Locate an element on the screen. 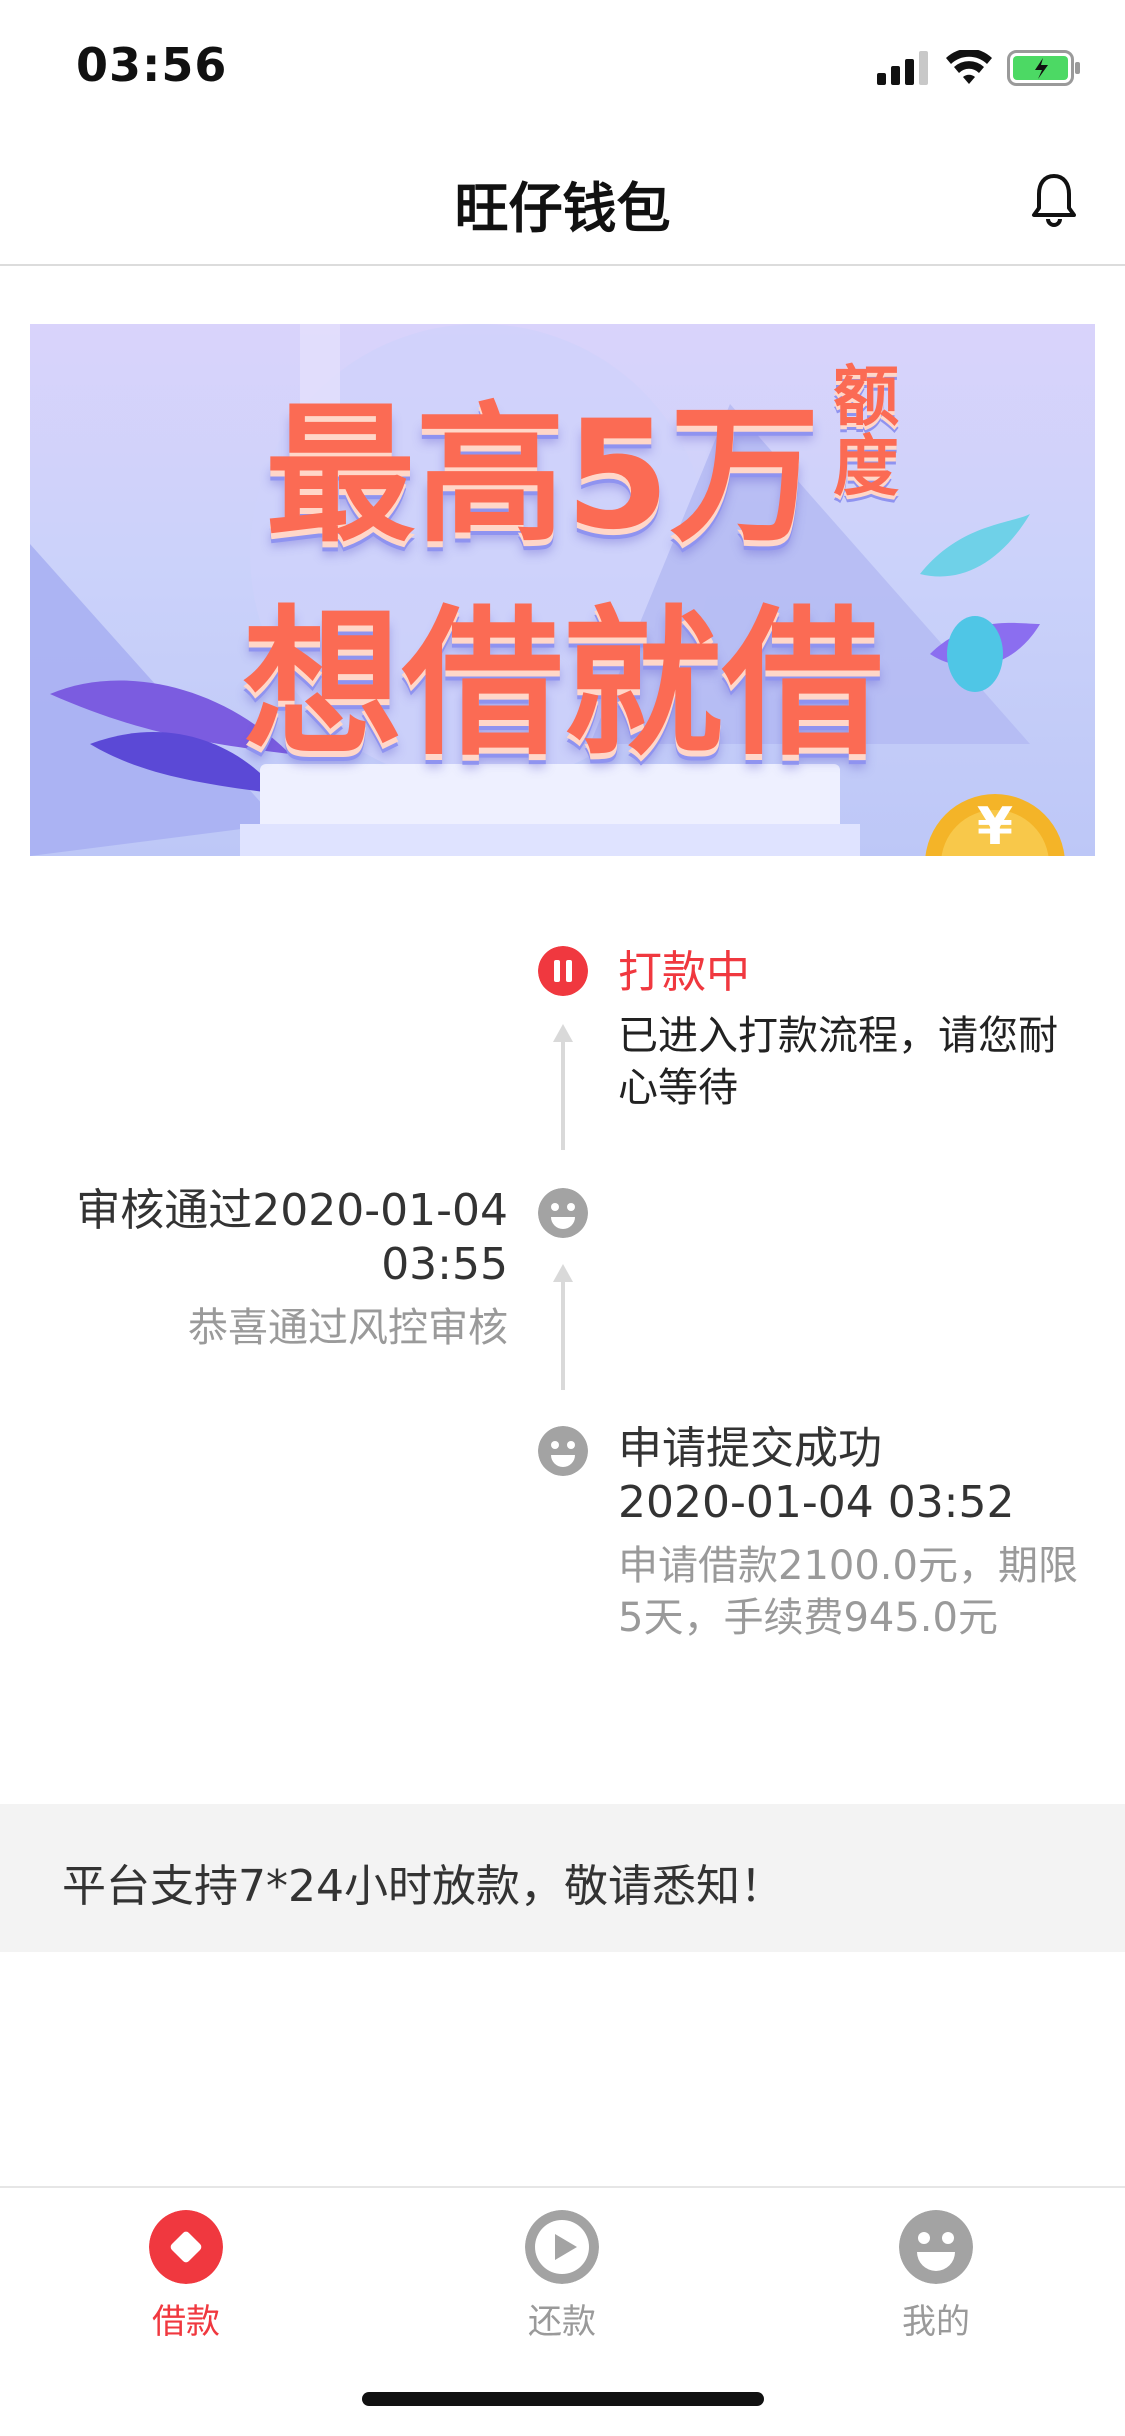 The height and width of the screenshot is (2436, 1125). diamond-icon is located at coordinates (186, 2247).